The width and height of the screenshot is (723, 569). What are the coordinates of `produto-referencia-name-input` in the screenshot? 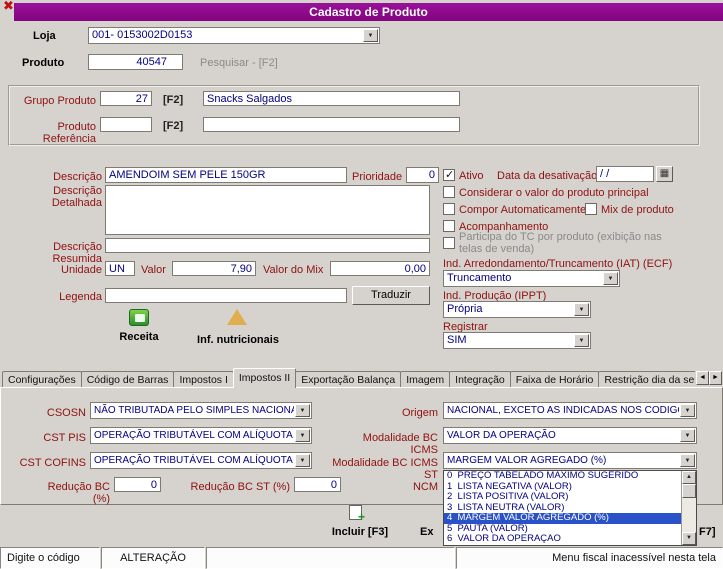 It's located at (331, 124).